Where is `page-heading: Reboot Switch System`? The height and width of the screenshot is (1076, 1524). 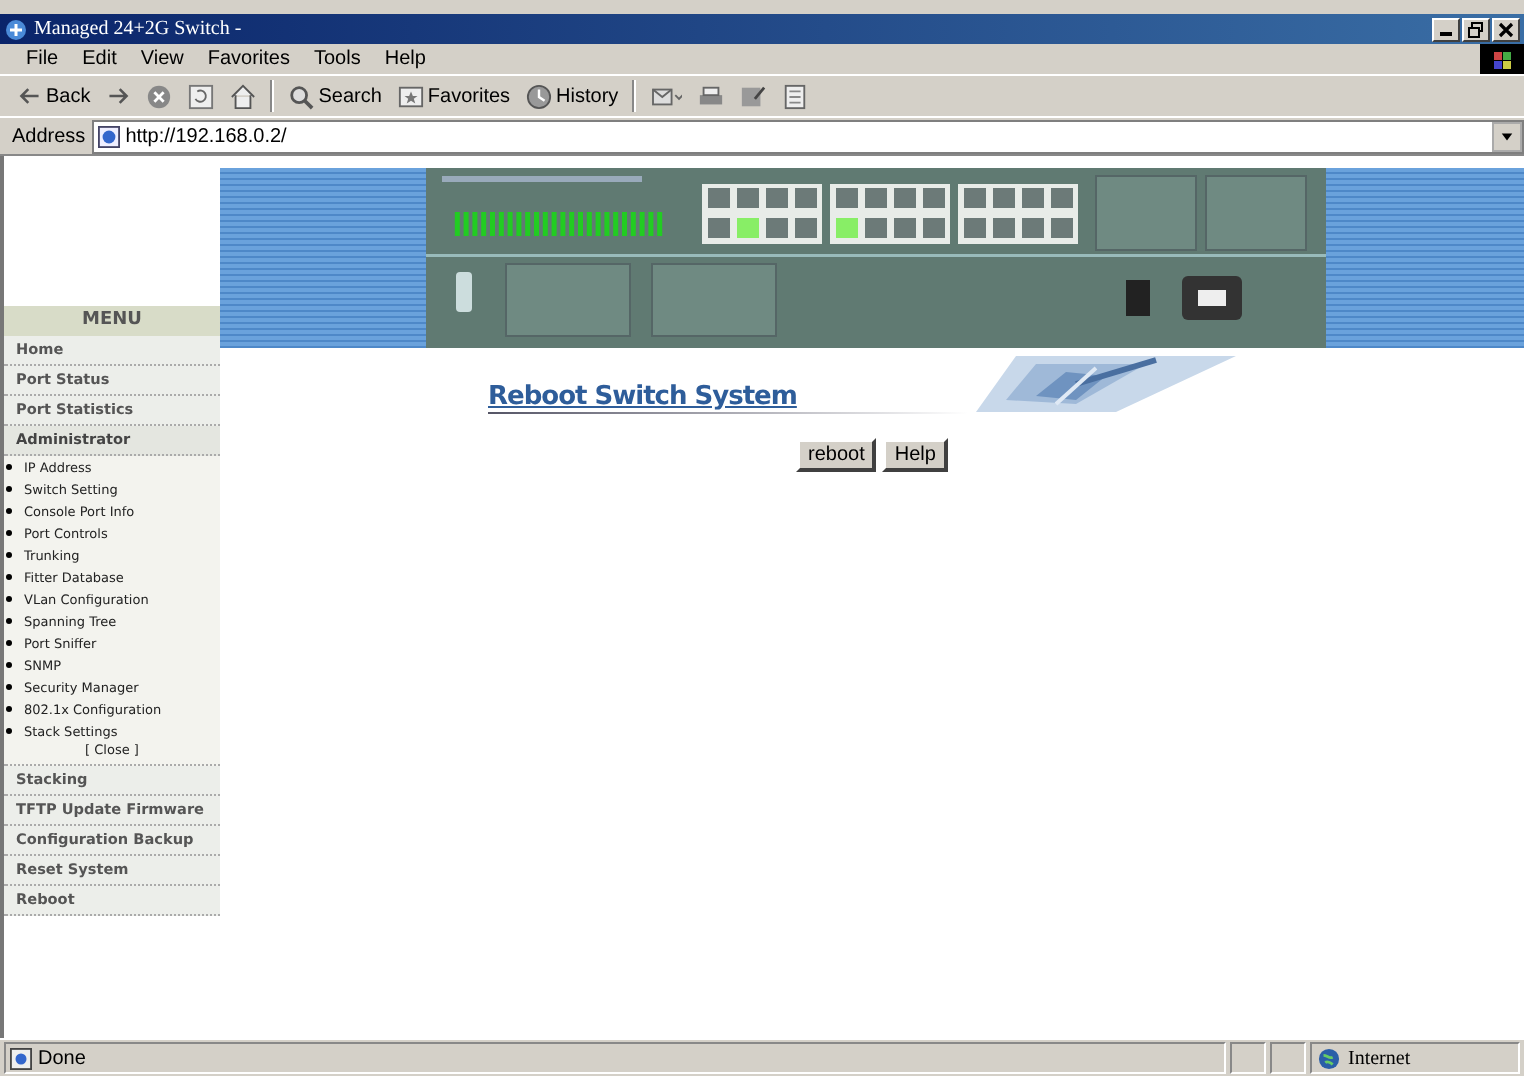 page-heading: Reboot Switch System is located at coordinates (642, 397).